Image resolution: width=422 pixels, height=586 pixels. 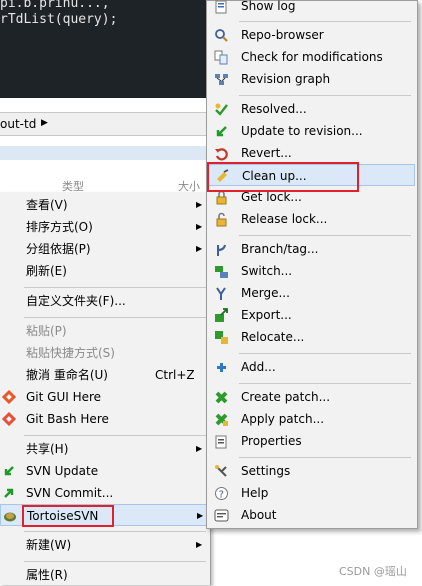 I want to click on tortoisesvn-icon, so click(x=10, y=517).